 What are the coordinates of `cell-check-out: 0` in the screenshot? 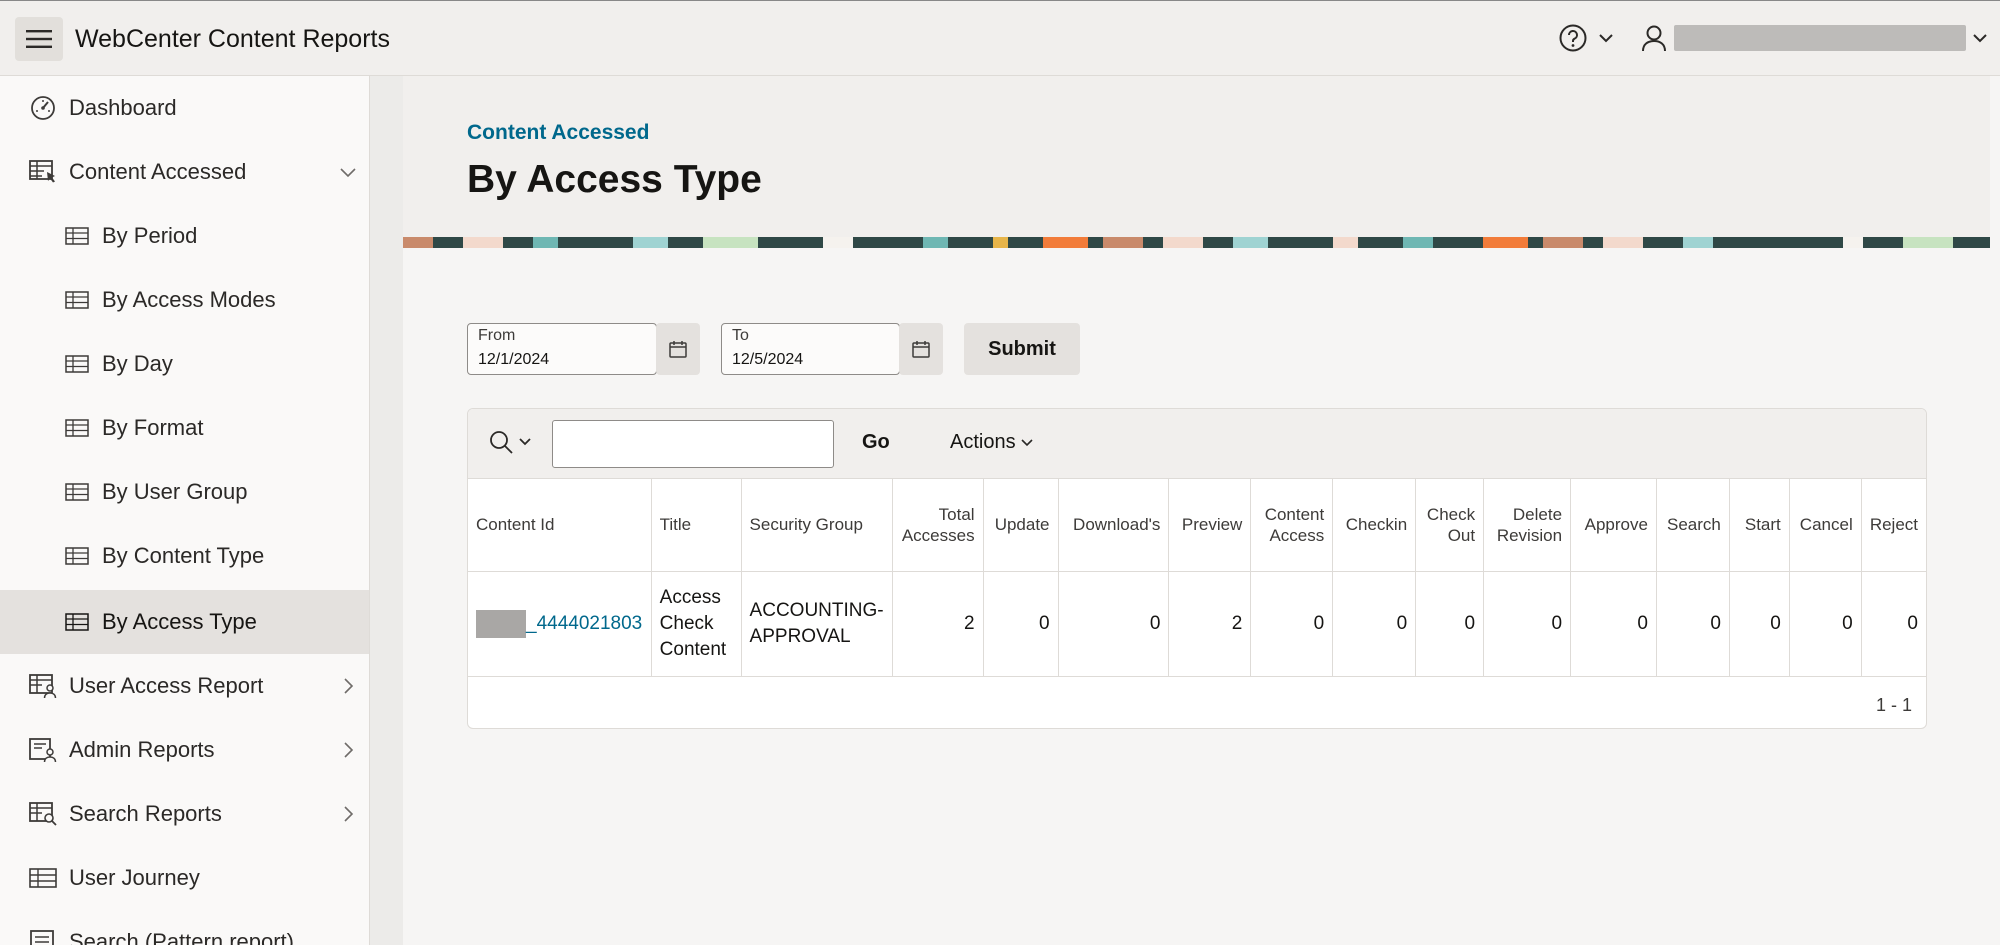 It's located at (1450, 624).